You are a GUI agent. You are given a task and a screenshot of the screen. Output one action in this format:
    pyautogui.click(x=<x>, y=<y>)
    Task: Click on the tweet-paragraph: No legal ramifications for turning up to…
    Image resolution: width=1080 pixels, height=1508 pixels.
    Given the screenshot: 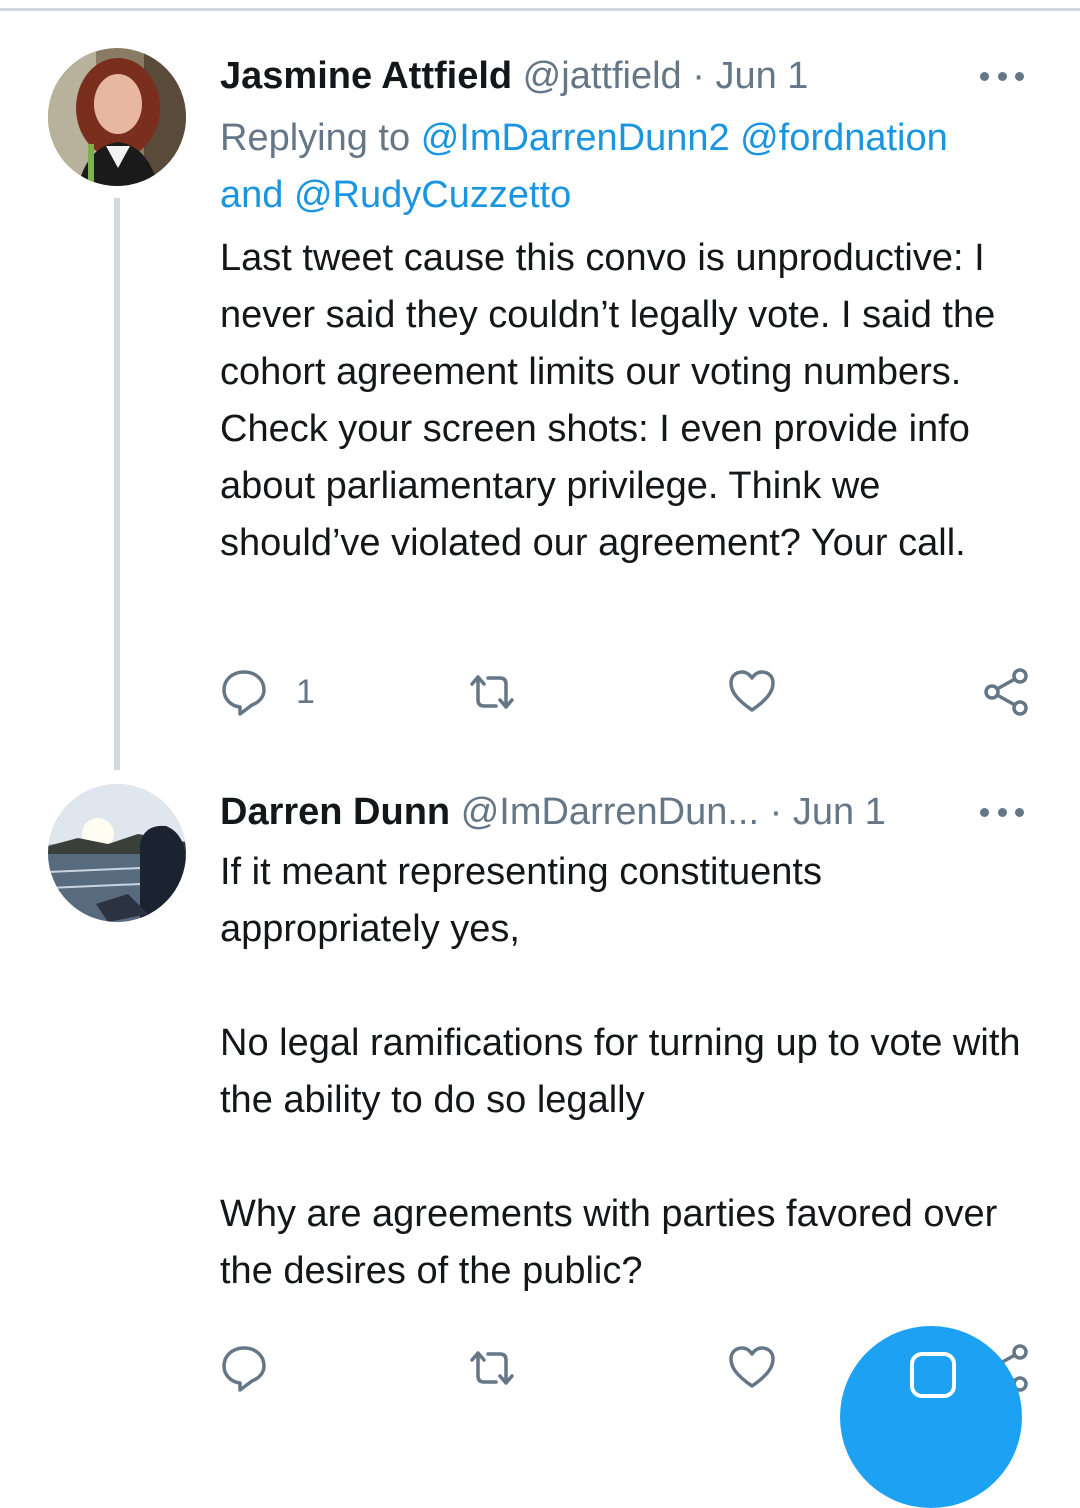 What is the action you would take?
    pyautogui.click(x=620, y=1071)
    